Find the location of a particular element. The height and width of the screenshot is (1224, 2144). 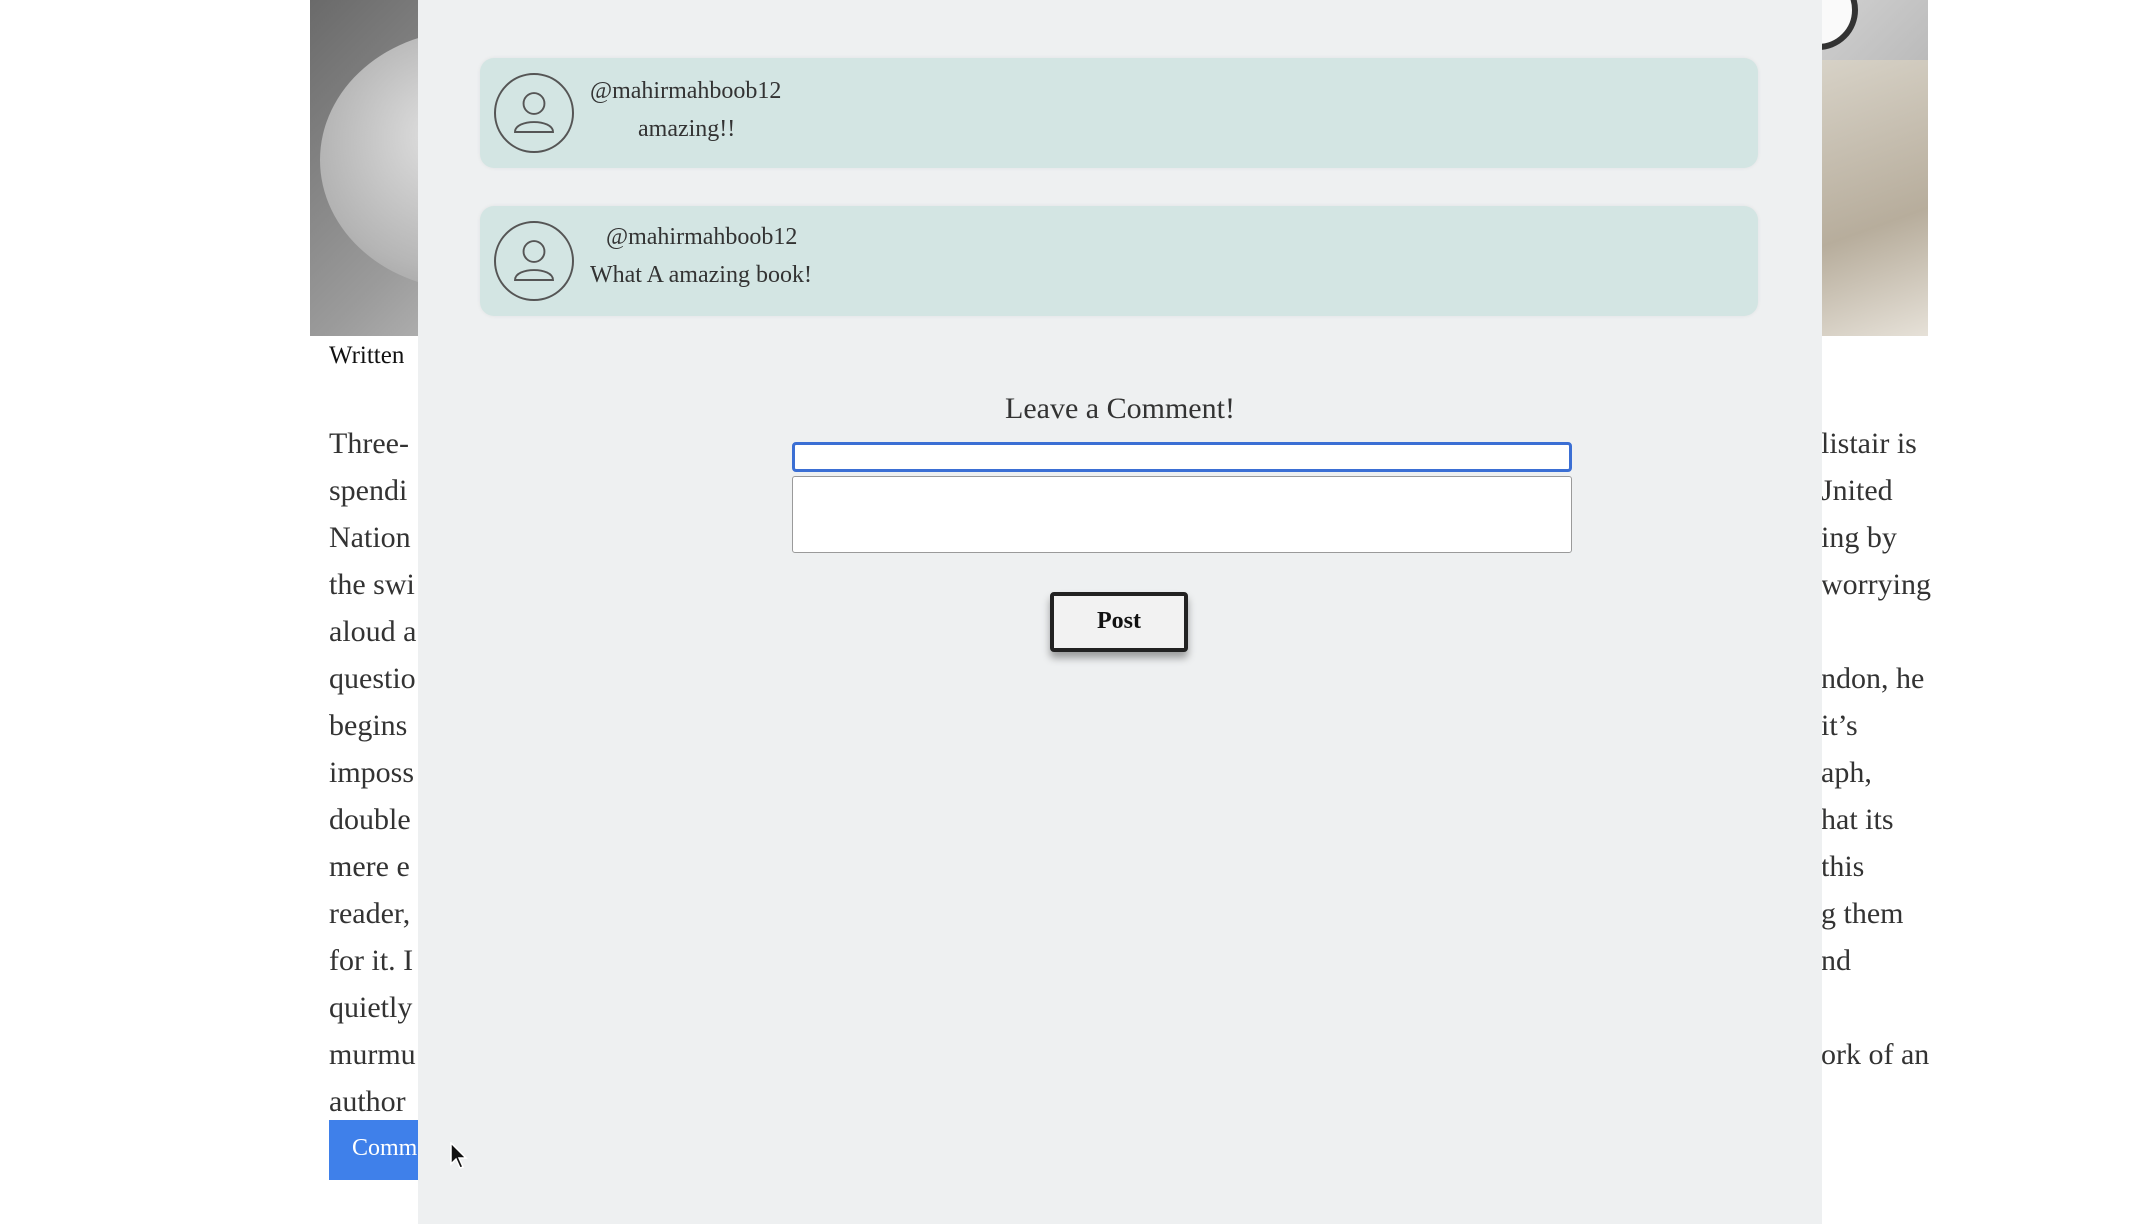

author-byline: Written is located at coordinates (367, 355).